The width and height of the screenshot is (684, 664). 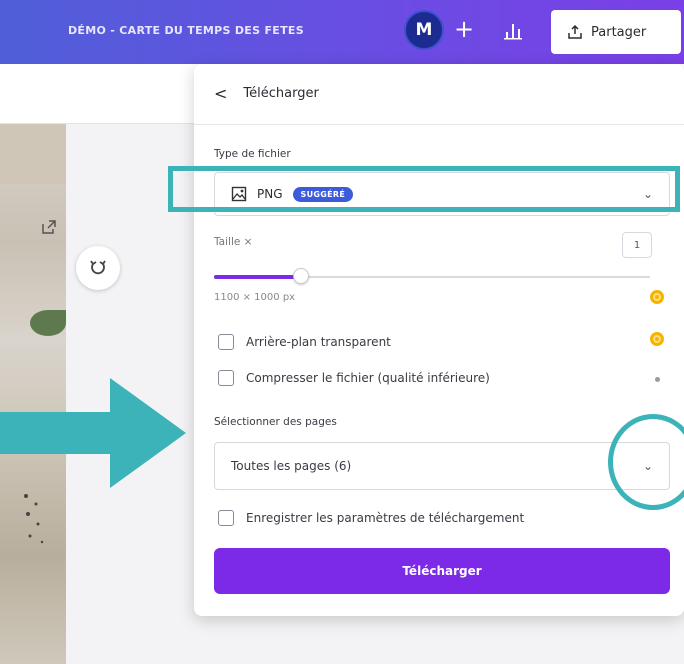 What do you see at coordinates (464, 29) in the screenshot?
I see `add-collaborator-button: +` at bounding box center [464, 29].